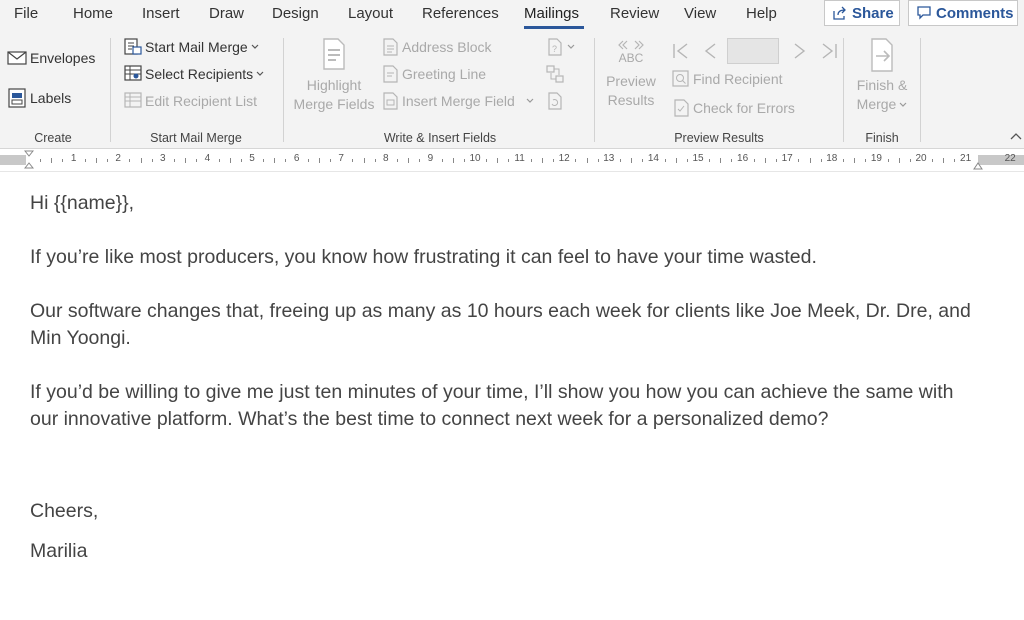  I want to click on greeting-line-button: Greeting Line, so click(433, 74).